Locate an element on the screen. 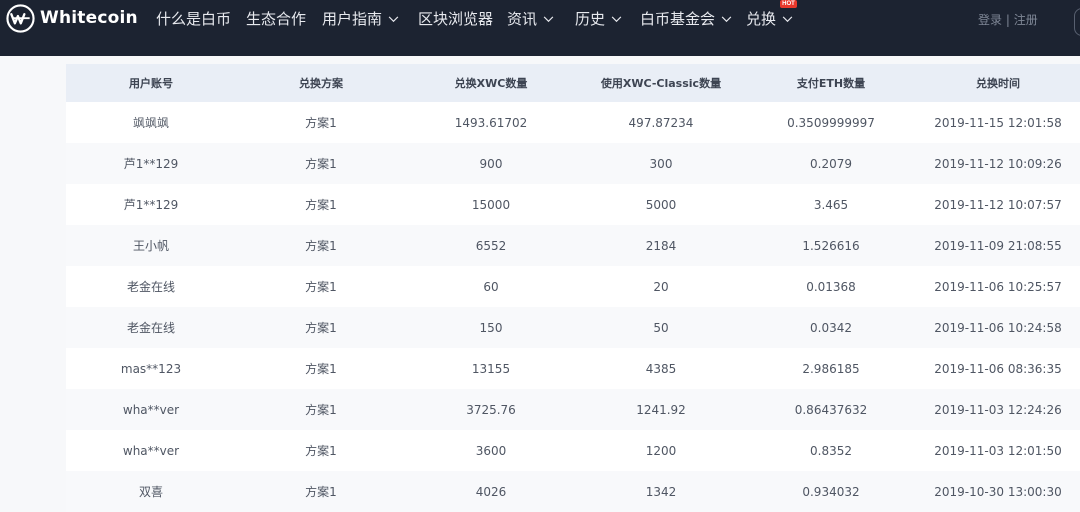  cell-eth-paid: 0.8352 is located at coordinates (831, 450).